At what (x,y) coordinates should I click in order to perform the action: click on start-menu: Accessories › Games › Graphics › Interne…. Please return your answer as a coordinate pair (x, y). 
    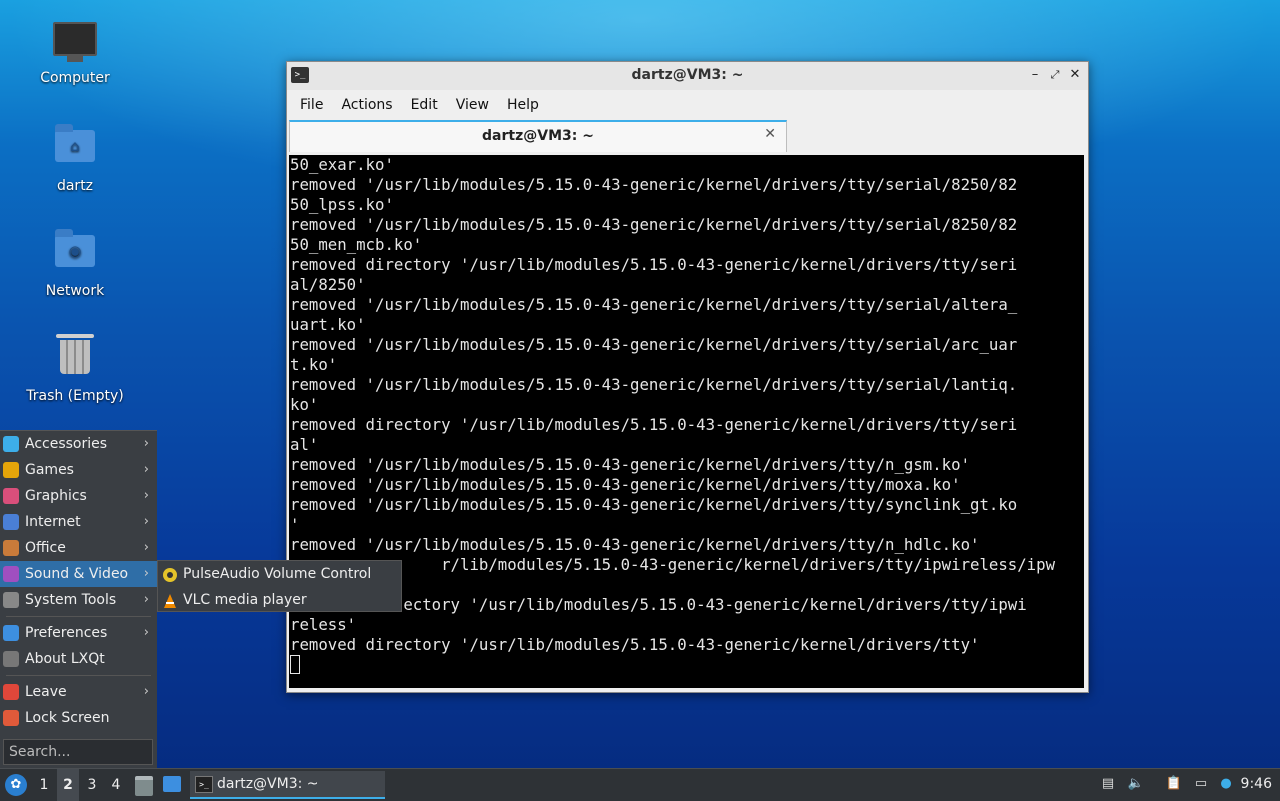
    Looking at the image, I should click on (78, 599).